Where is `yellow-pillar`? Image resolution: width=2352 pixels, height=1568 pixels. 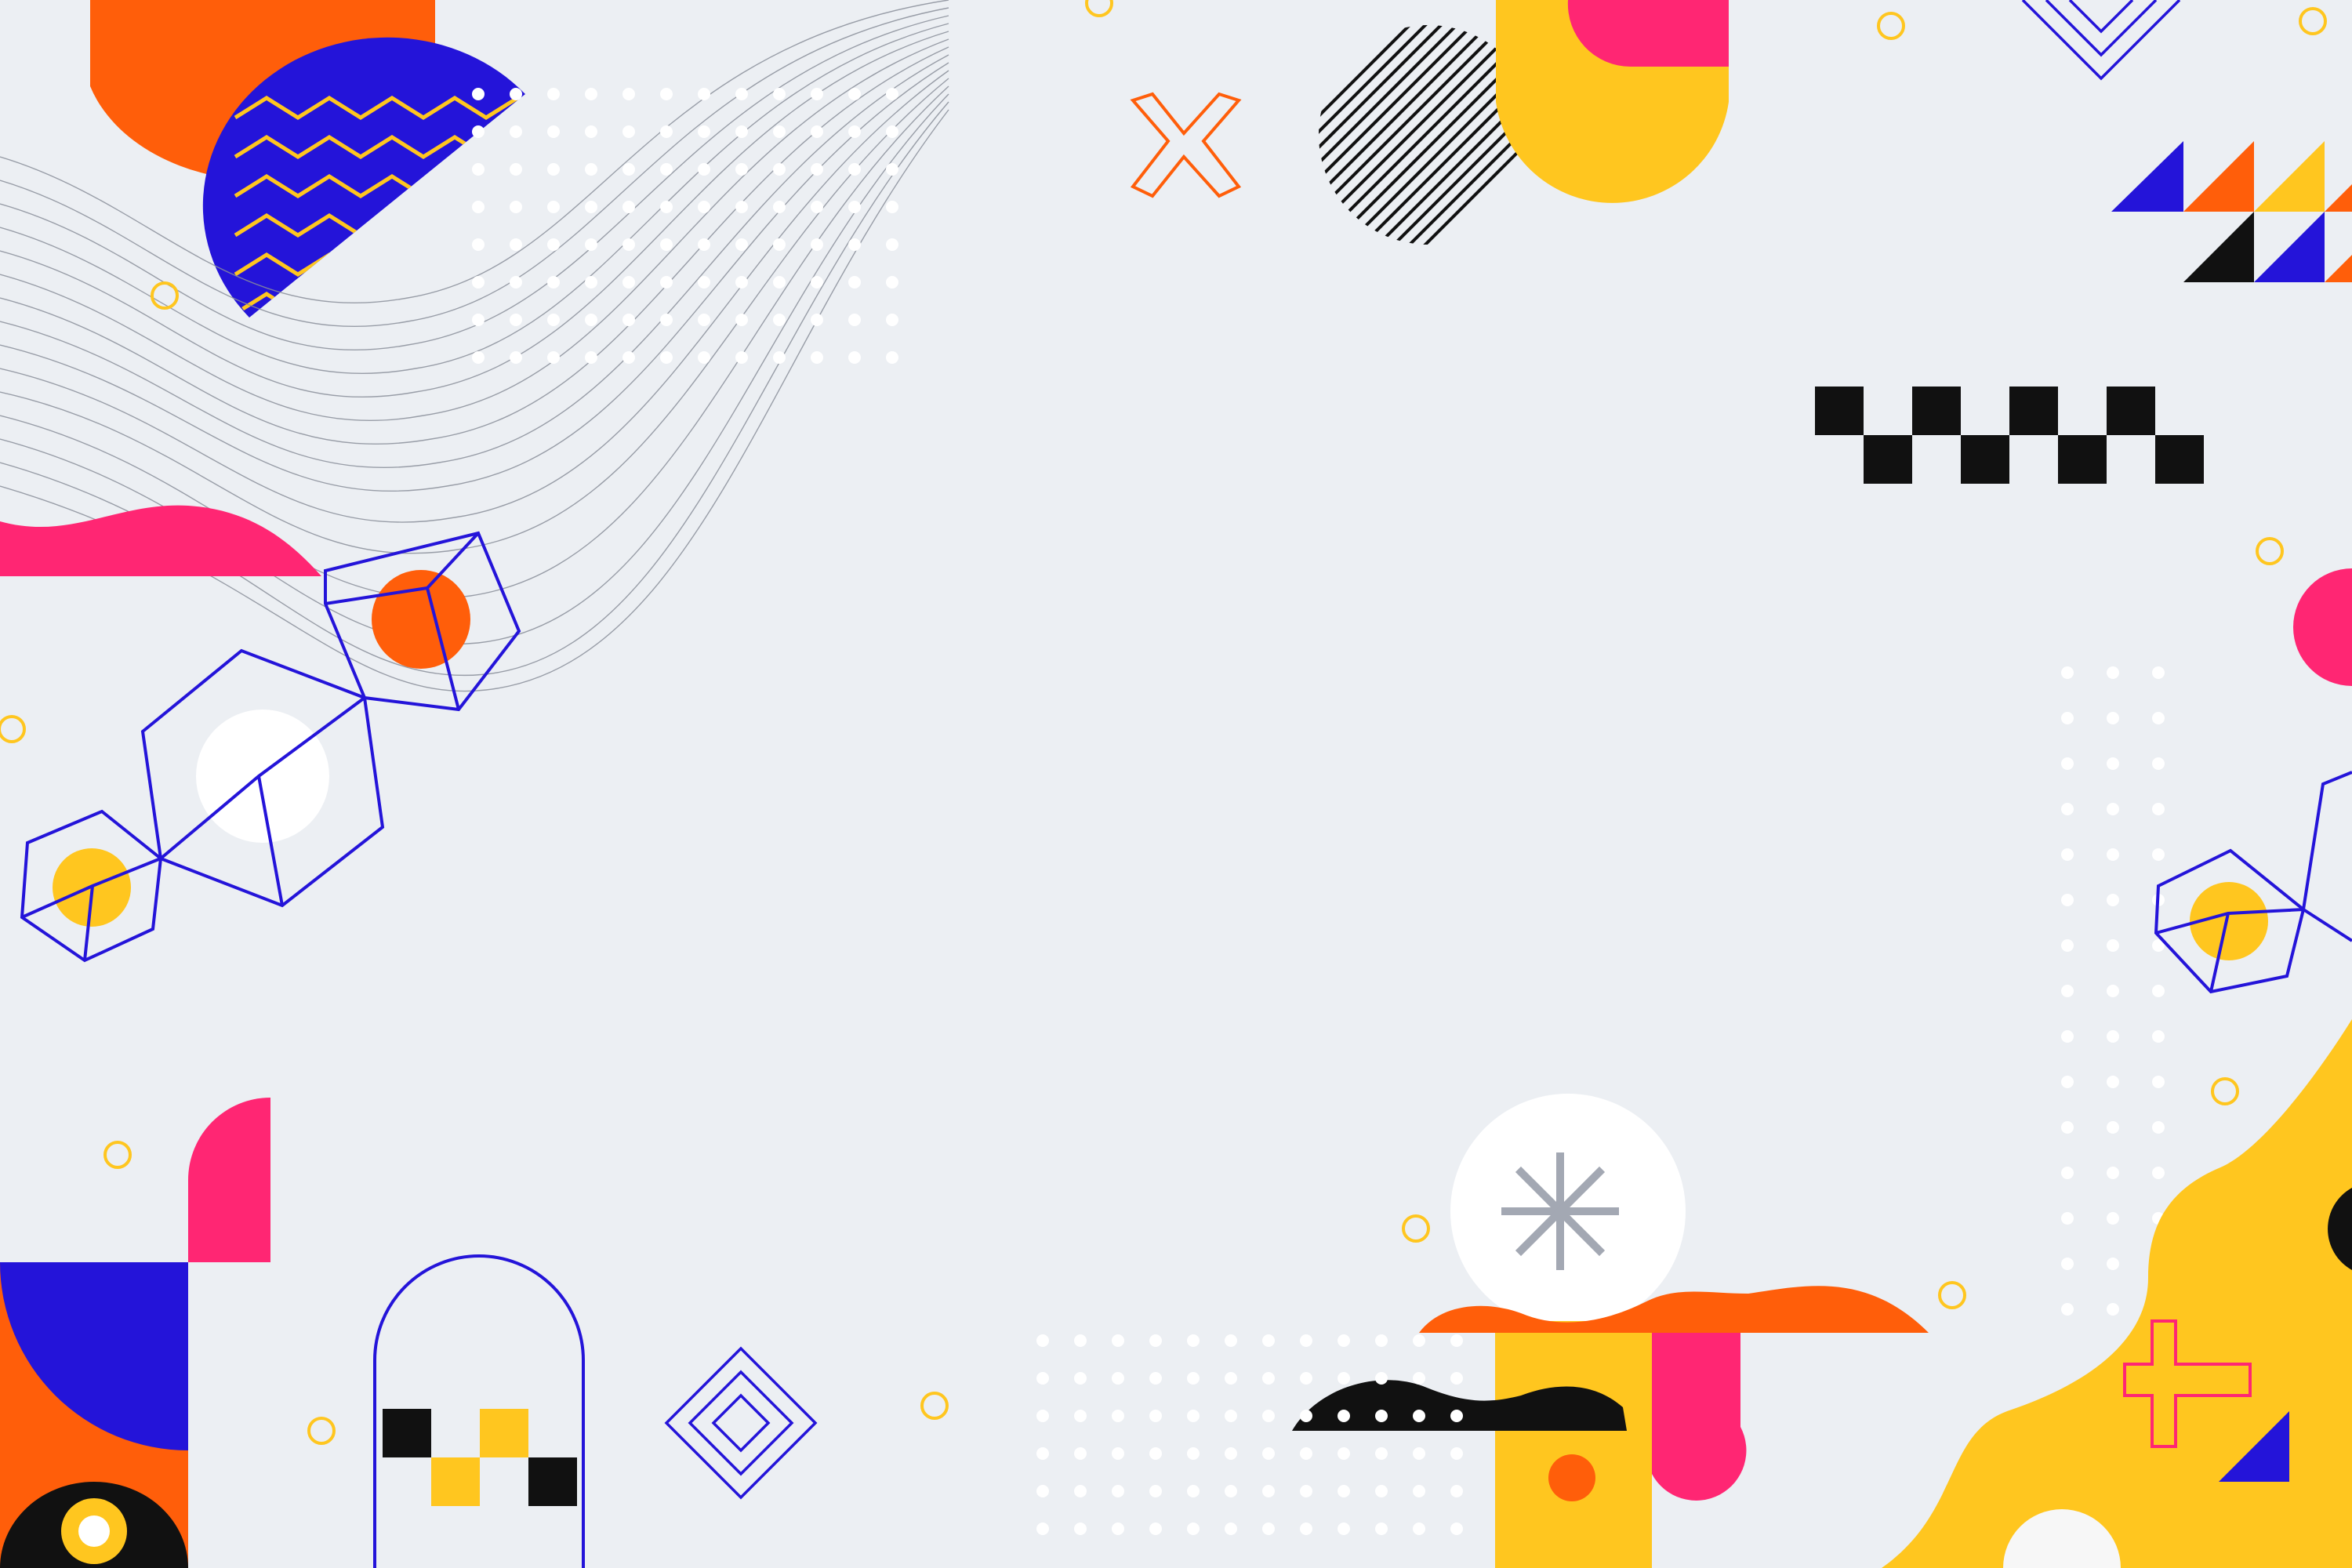 yellow-pillar is located at coordinates (1573, 1444).